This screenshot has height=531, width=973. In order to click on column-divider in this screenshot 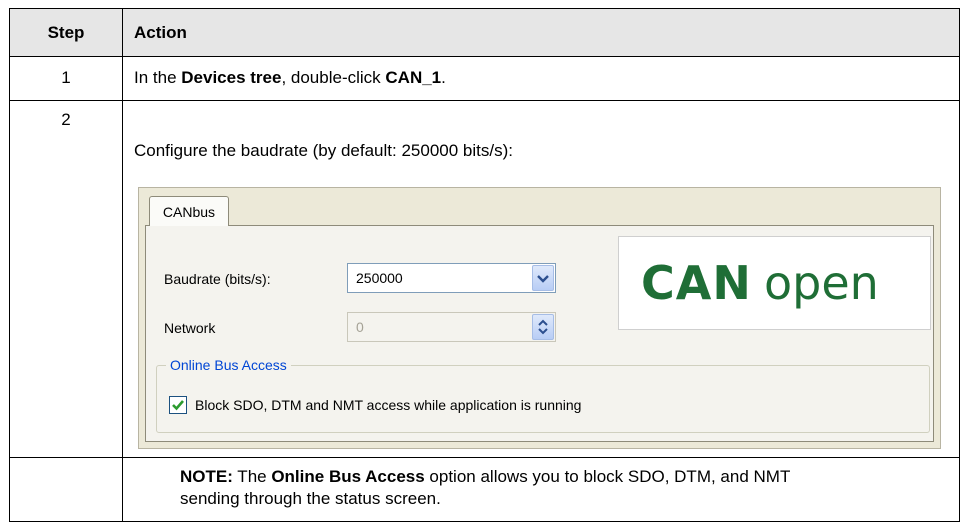, I will do `click(122, 265)`.